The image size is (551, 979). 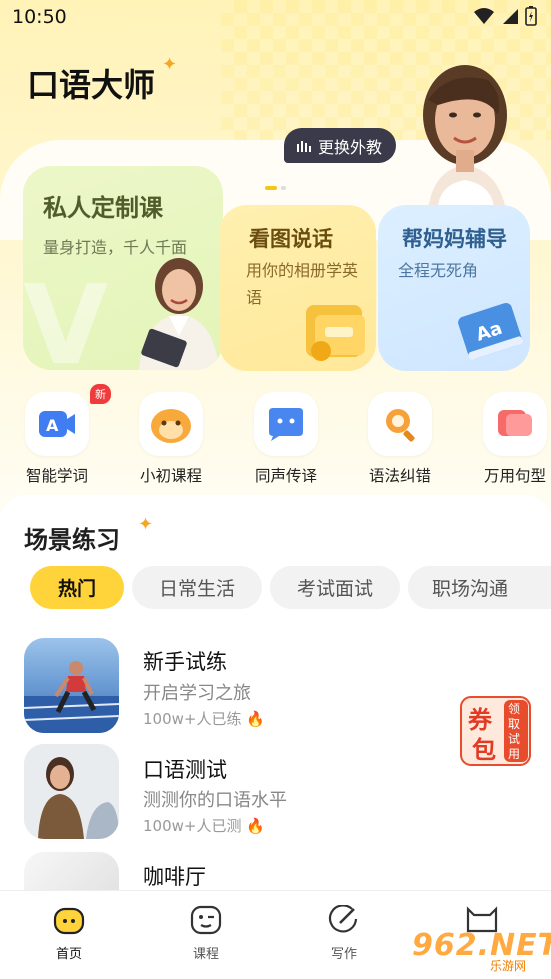 I want to click on function-interpretation: 同声传译, so click(x=286, y=439).